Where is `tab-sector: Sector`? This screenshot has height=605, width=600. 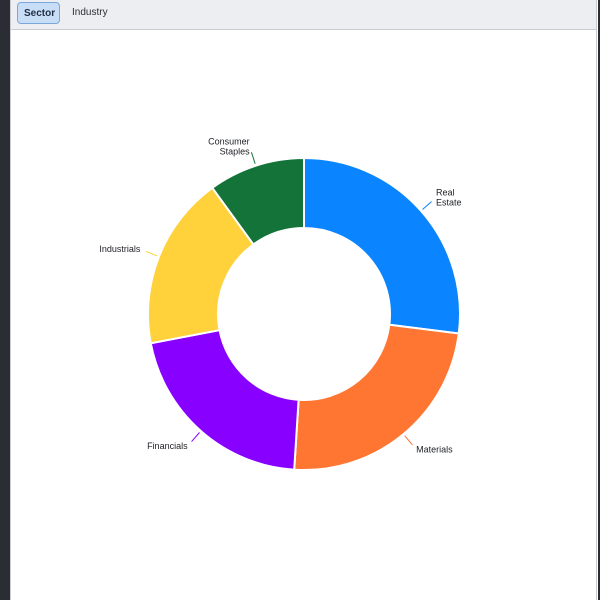
tab-sector: Sector is located at coordinates (38, 13).